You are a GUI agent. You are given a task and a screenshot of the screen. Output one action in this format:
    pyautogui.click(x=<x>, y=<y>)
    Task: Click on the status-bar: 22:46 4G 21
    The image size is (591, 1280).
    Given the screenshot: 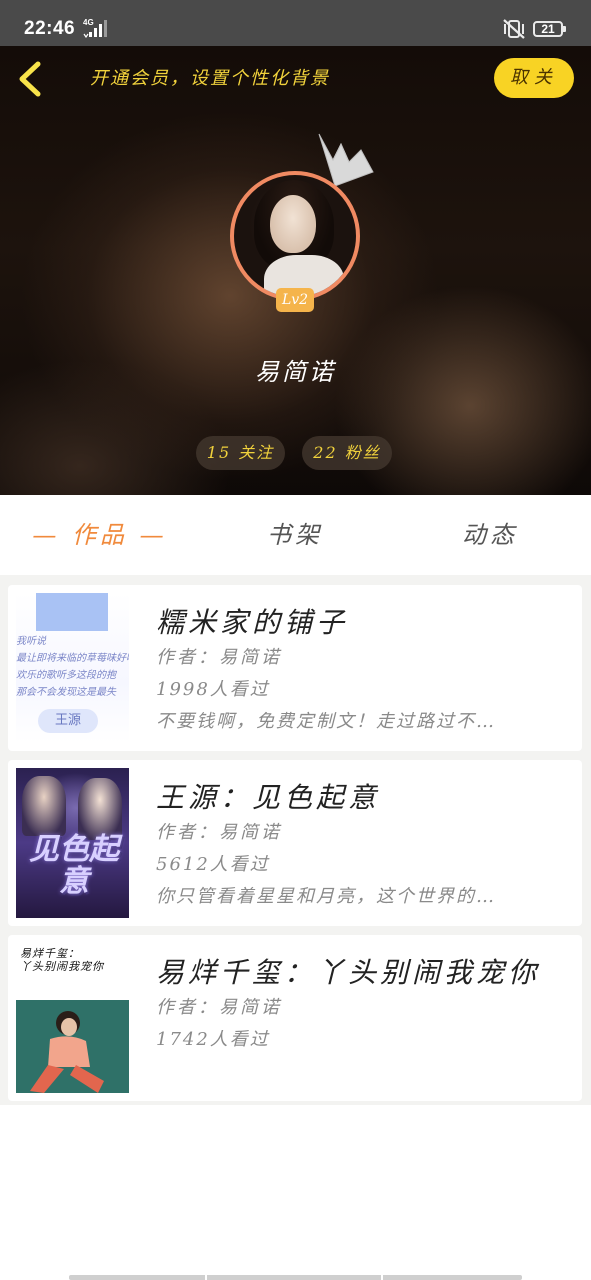 What is the action you would take?
    pyautogui.click(x=295, y=23)
    